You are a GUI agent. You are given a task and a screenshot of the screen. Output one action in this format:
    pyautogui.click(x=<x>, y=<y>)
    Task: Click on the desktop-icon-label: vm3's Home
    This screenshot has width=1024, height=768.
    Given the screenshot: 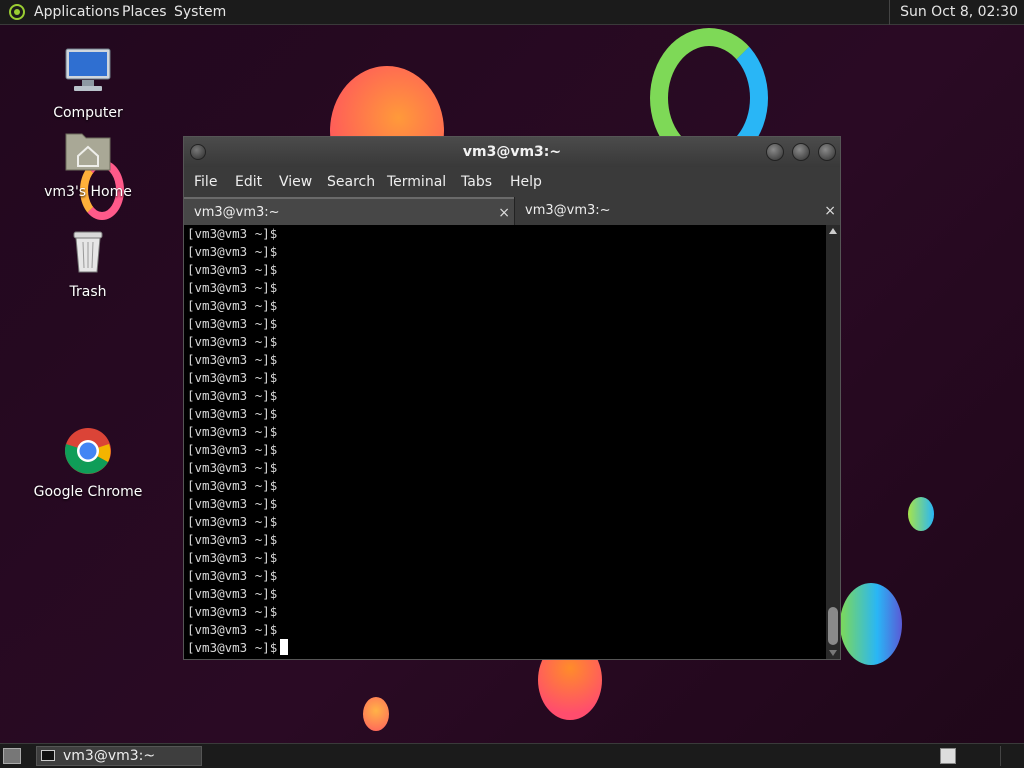 What is the action you would take?
    pyautogui.click(x=88, y=192)
    